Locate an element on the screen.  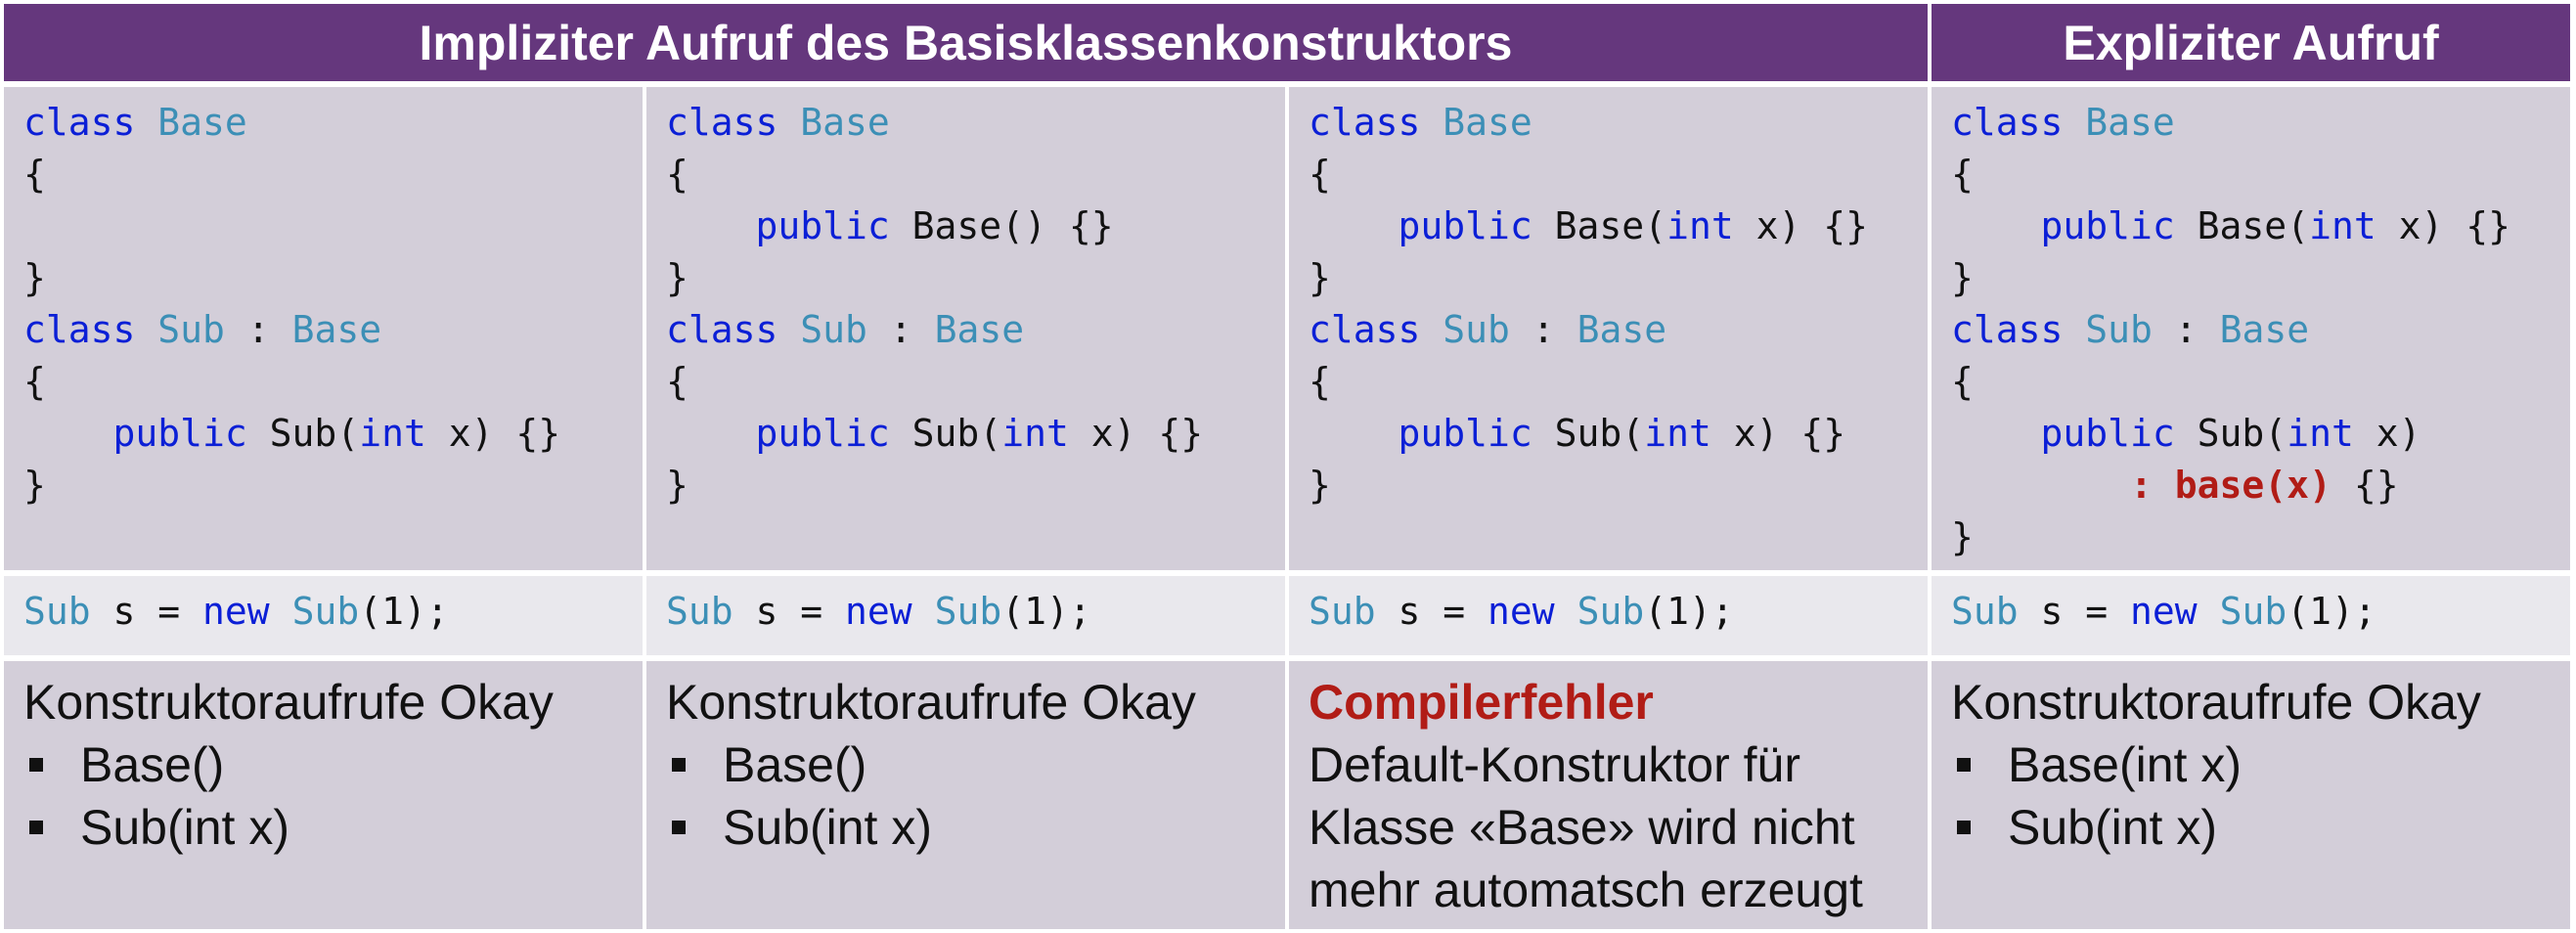
code-text: Base() {} is located at coordinates (1002, 225).